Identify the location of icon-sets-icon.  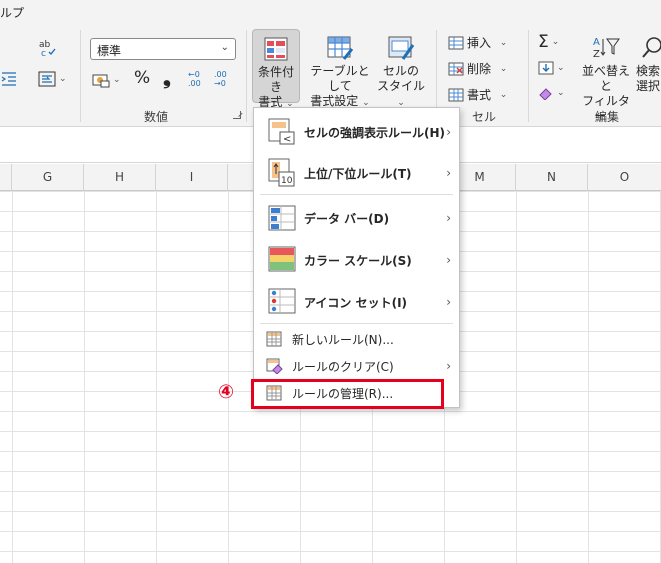
(282, 301).